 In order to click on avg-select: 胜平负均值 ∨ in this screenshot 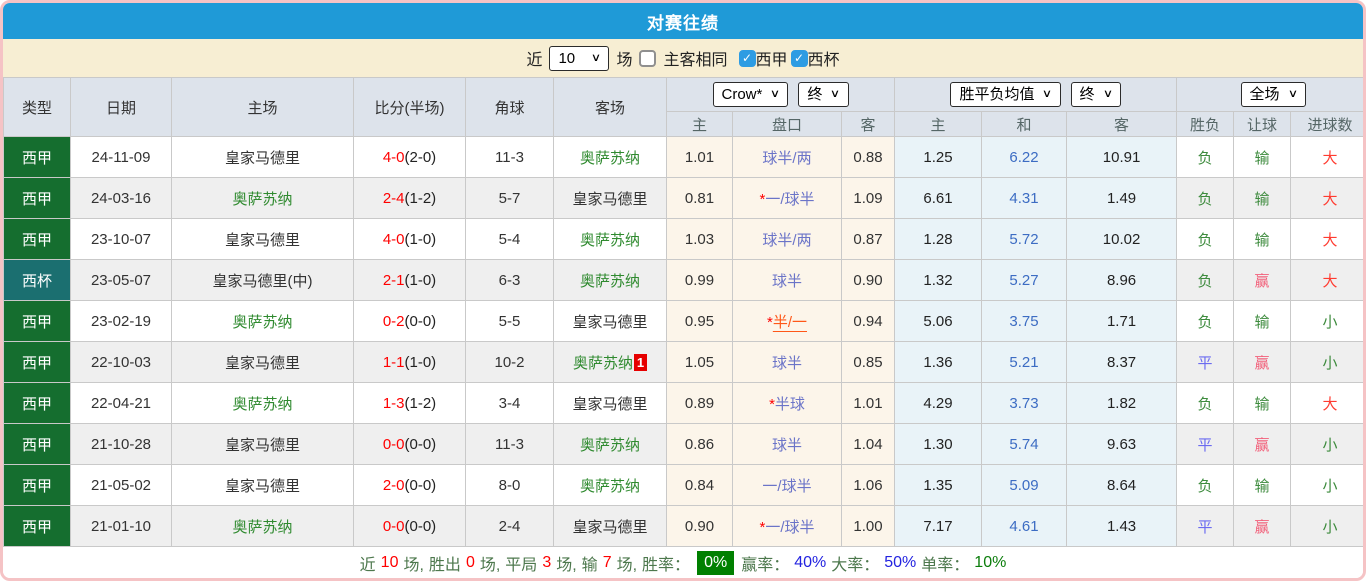, I will do `click(1005, 94)`.